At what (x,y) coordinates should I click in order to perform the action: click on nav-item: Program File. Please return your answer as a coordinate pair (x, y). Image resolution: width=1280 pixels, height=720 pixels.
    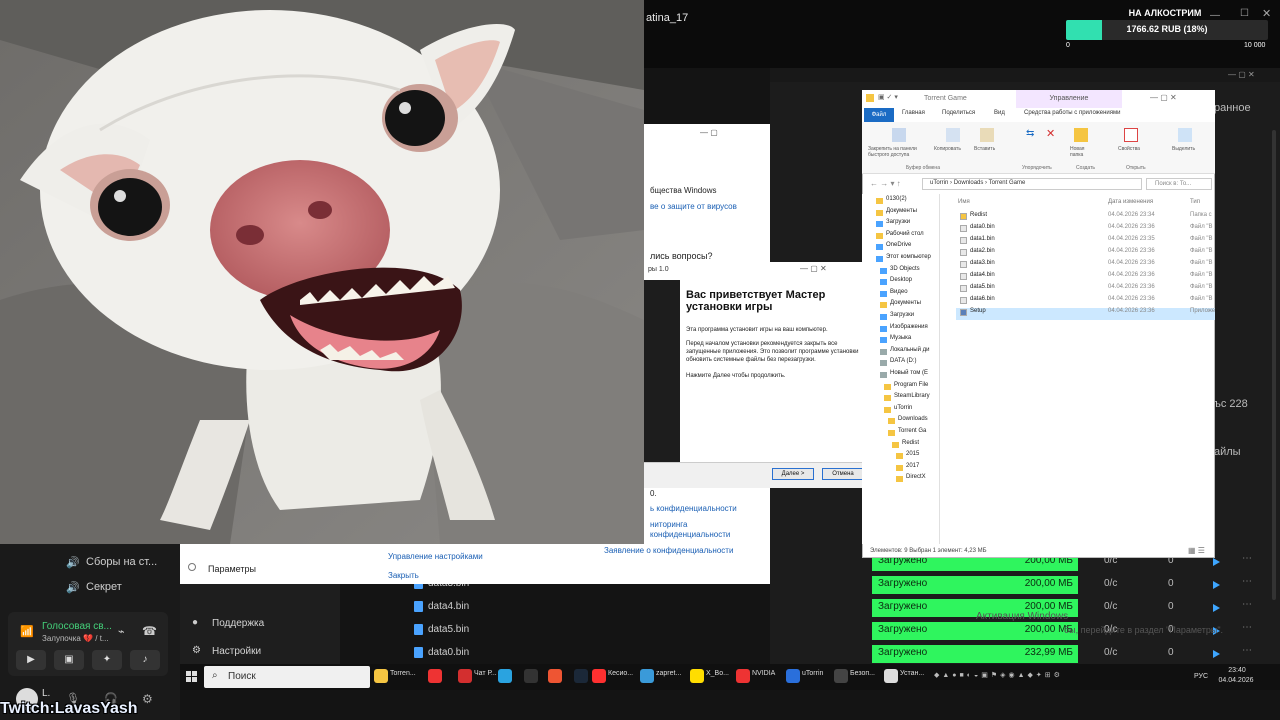
    Looking at the image, I should click on (911, 385).